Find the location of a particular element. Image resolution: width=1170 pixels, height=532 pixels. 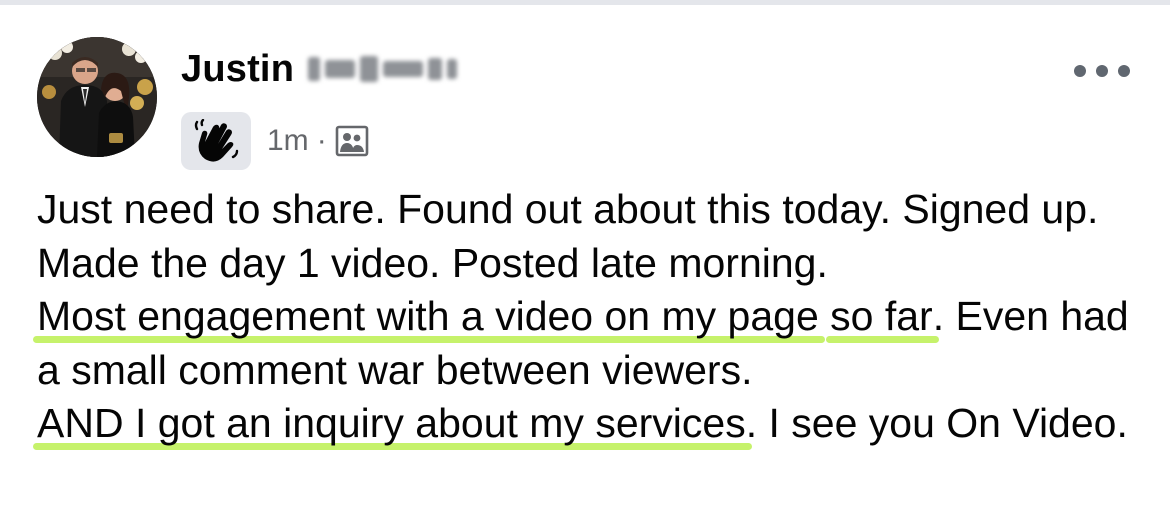

waving-hand-icon is located at coordinates (216, 141).